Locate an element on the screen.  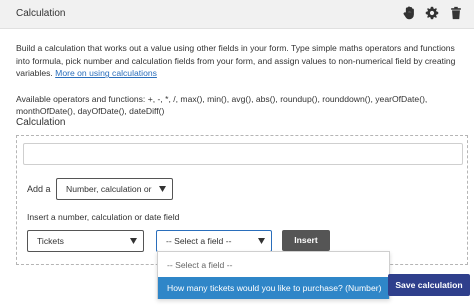
page-select: Tickets is located at coordinates (85, 241).